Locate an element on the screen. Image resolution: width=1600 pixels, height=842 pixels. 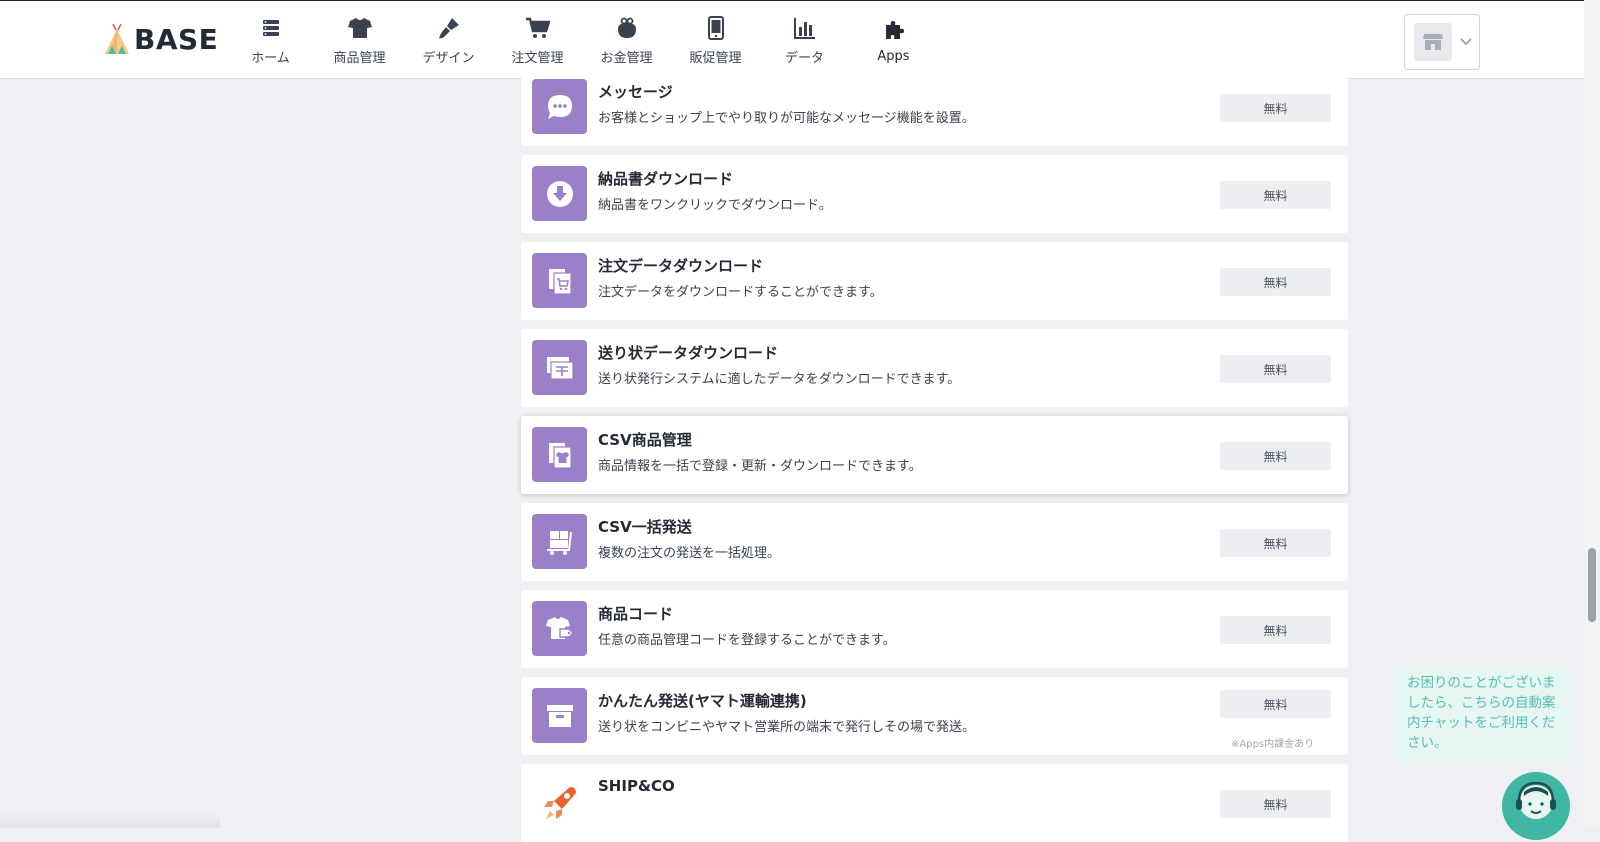
app-title: 納品書ダウンロード is located at coordinates (666, 179).